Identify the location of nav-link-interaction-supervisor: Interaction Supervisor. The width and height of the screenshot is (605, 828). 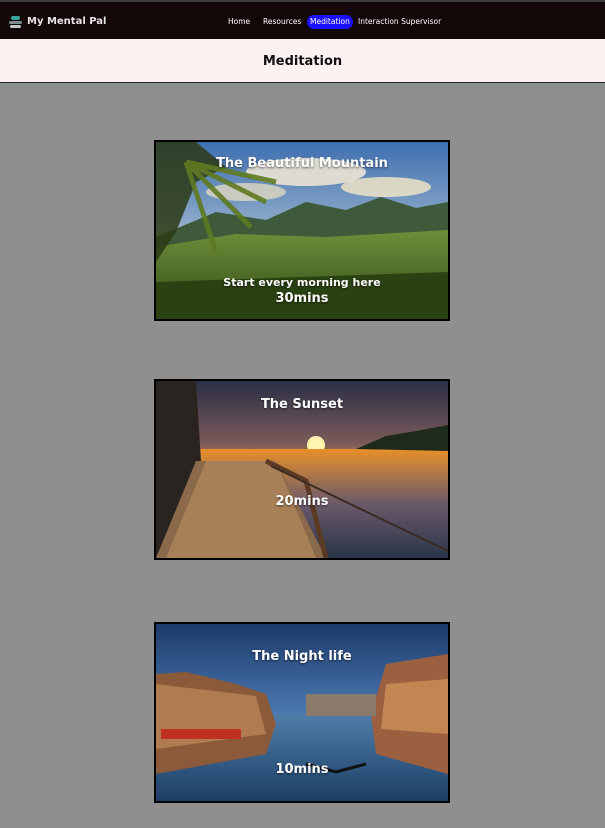
(399, 22).